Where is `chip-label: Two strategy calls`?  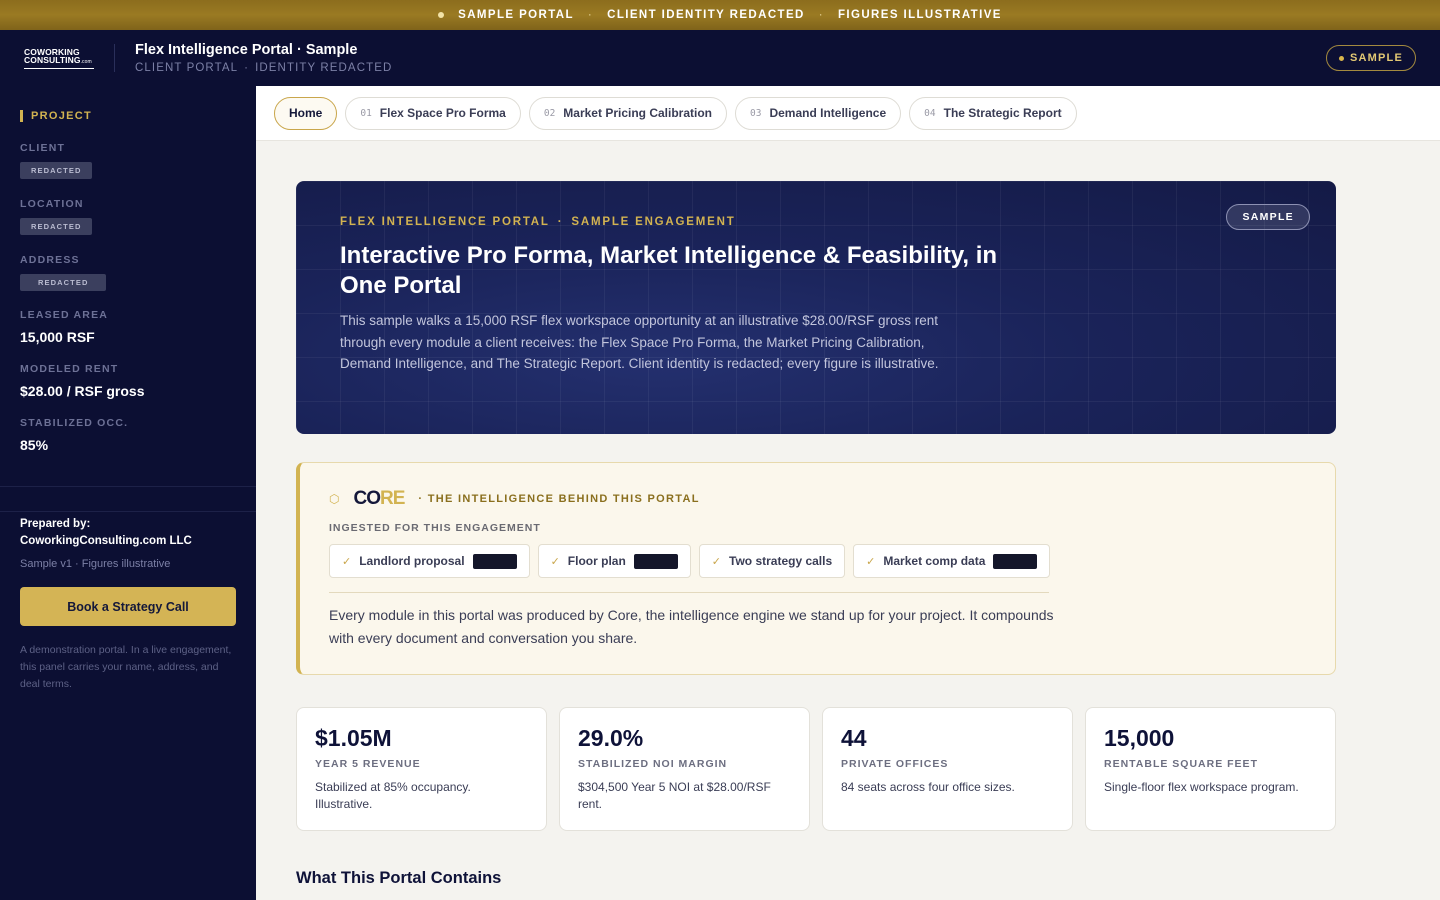 chip-label: Two strategy calls is located at coordinates (781, 561).